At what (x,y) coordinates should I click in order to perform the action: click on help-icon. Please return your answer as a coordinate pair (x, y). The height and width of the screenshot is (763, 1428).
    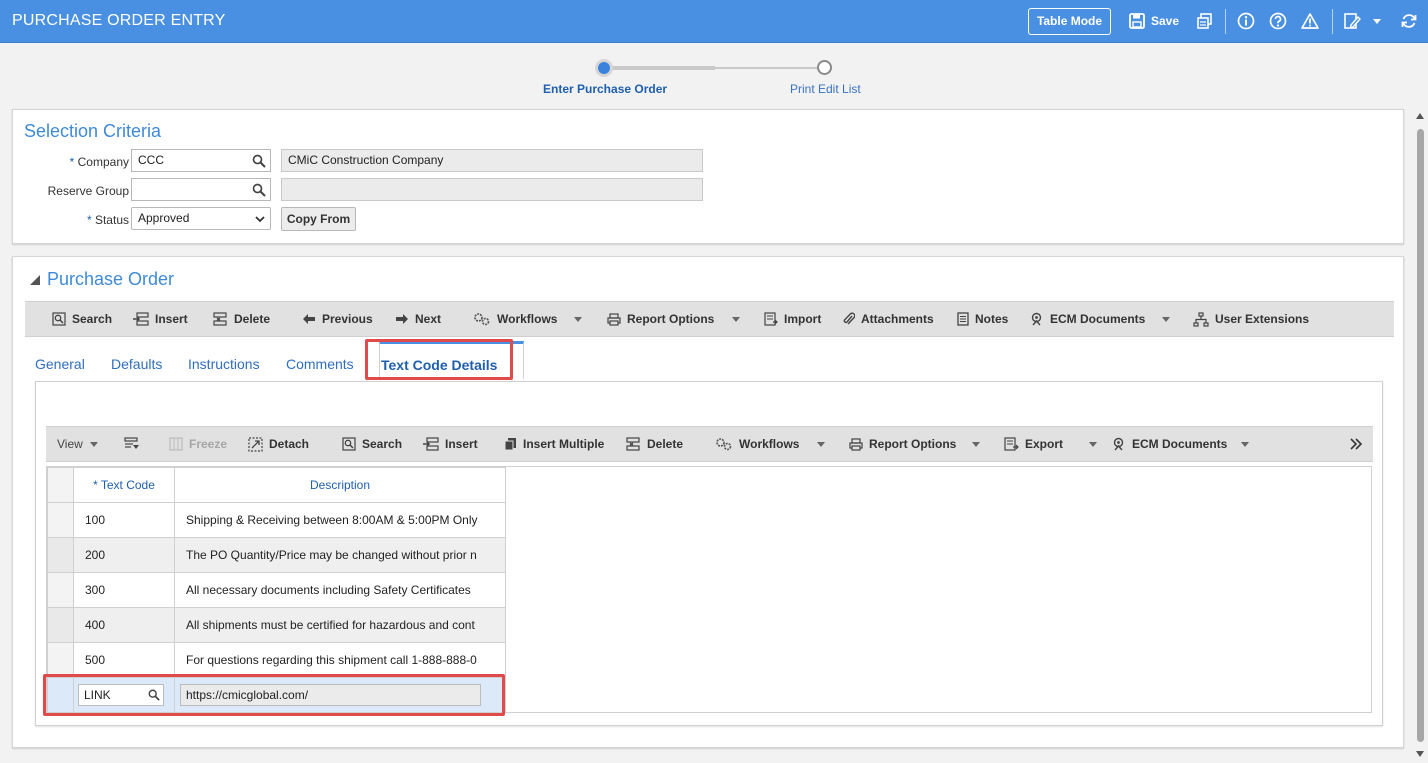
    Looking at the image, I should click on (1278, 21).